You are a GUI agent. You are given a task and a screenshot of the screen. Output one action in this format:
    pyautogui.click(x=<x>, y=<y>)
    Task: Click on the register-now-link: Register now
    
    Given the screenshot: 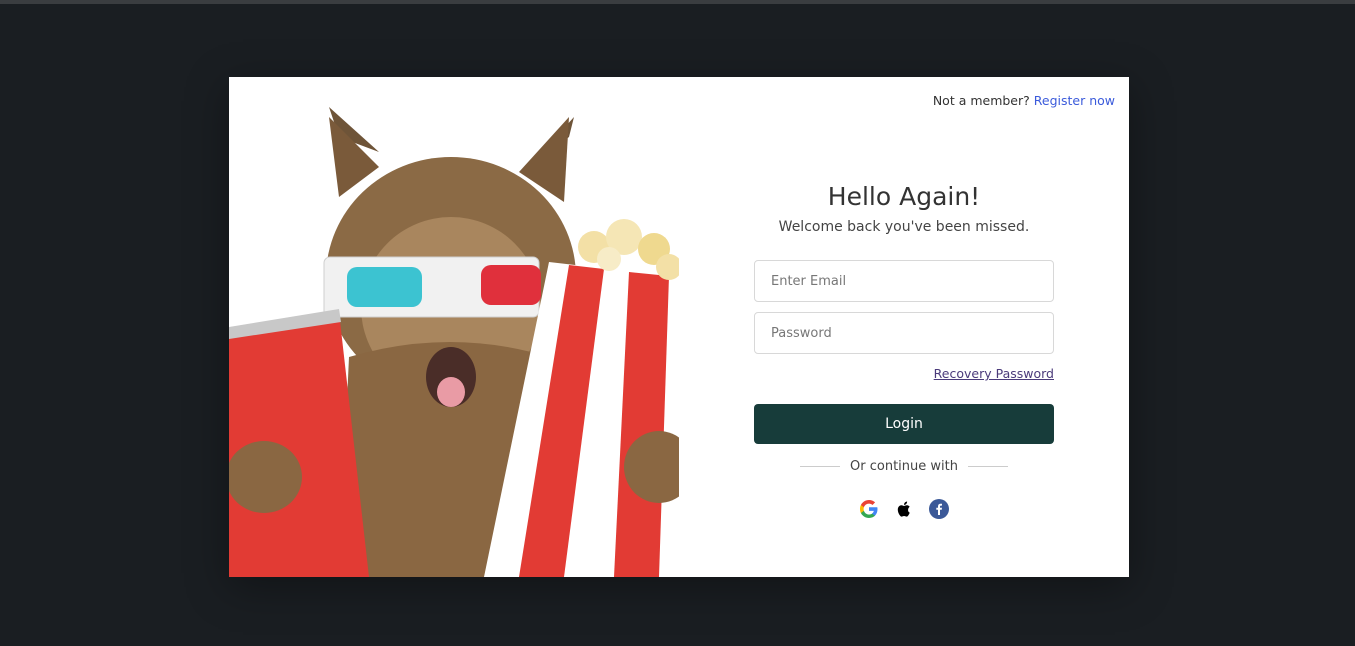 What is the action you would take?
    pyautogui.click(x=1074, y=100)
    